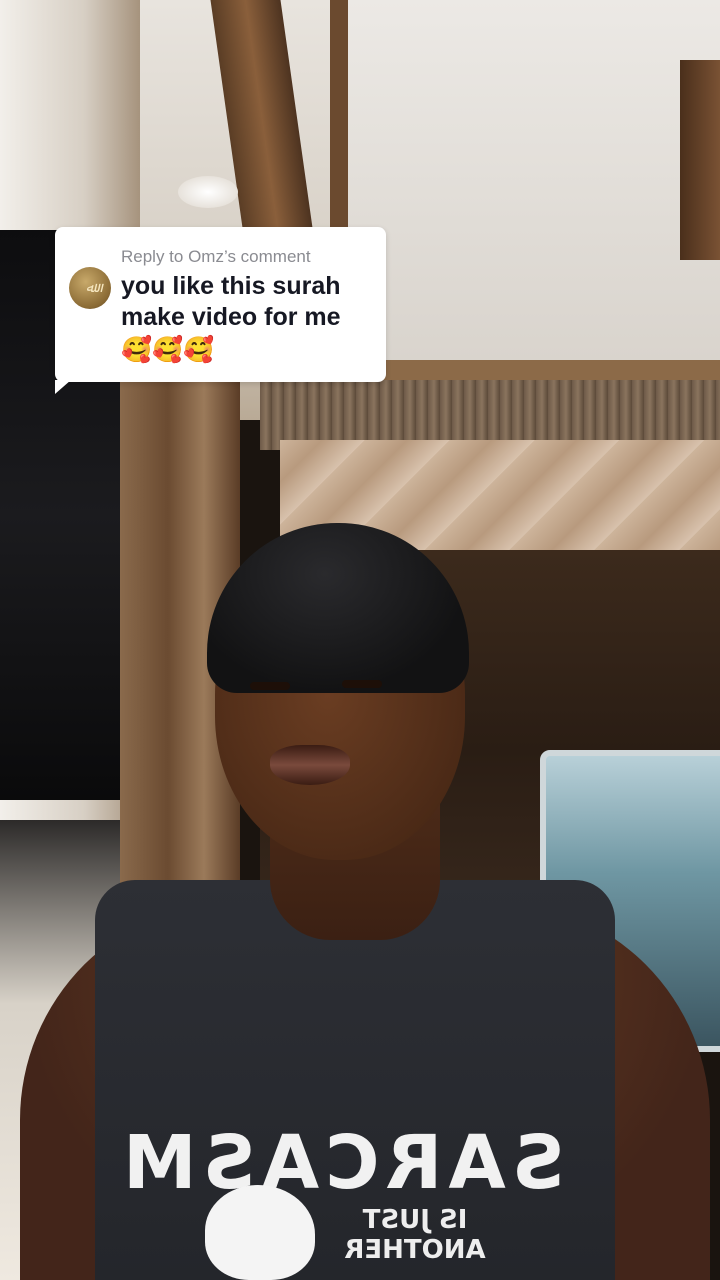  Describe the element at coordinates (260, 1232) in the screenshot. I see `shirt-print-dog` at that location.